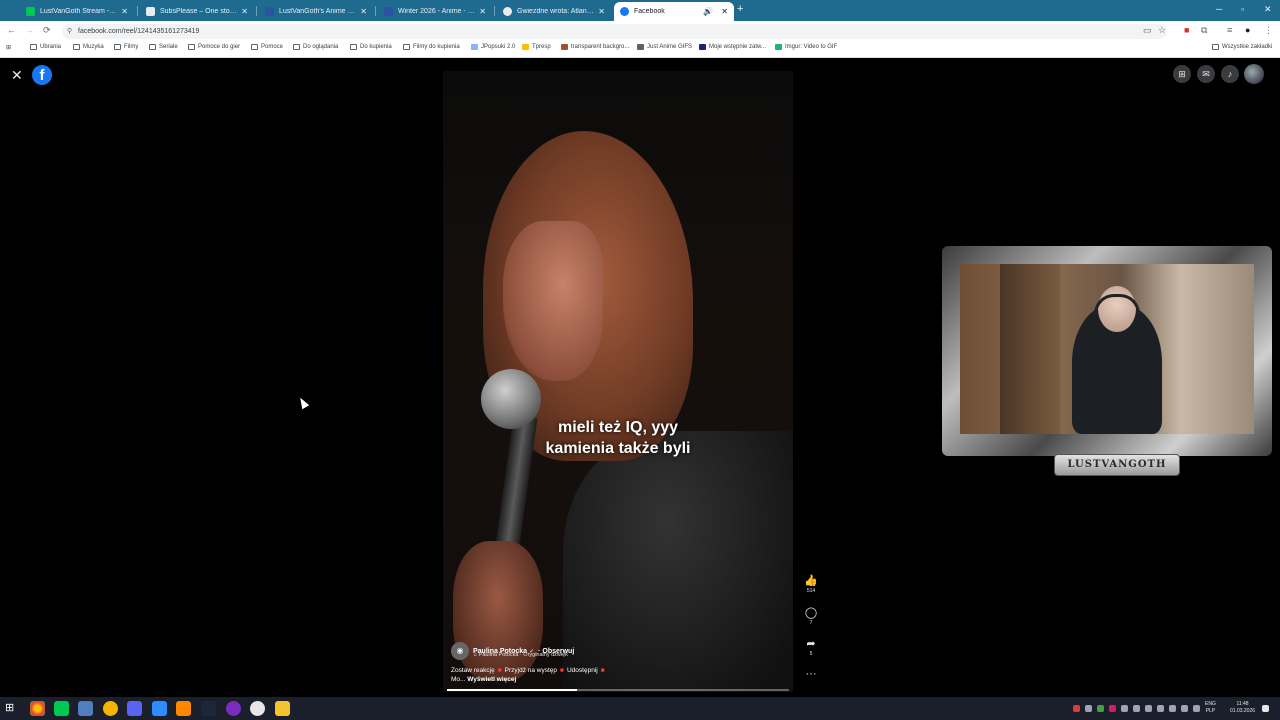 The width and height of the screenshot is (1280, 720). What do you see at coordinates (553, 301) in the screenshot?
I see `video-scene` at bounding box center [553, 301].